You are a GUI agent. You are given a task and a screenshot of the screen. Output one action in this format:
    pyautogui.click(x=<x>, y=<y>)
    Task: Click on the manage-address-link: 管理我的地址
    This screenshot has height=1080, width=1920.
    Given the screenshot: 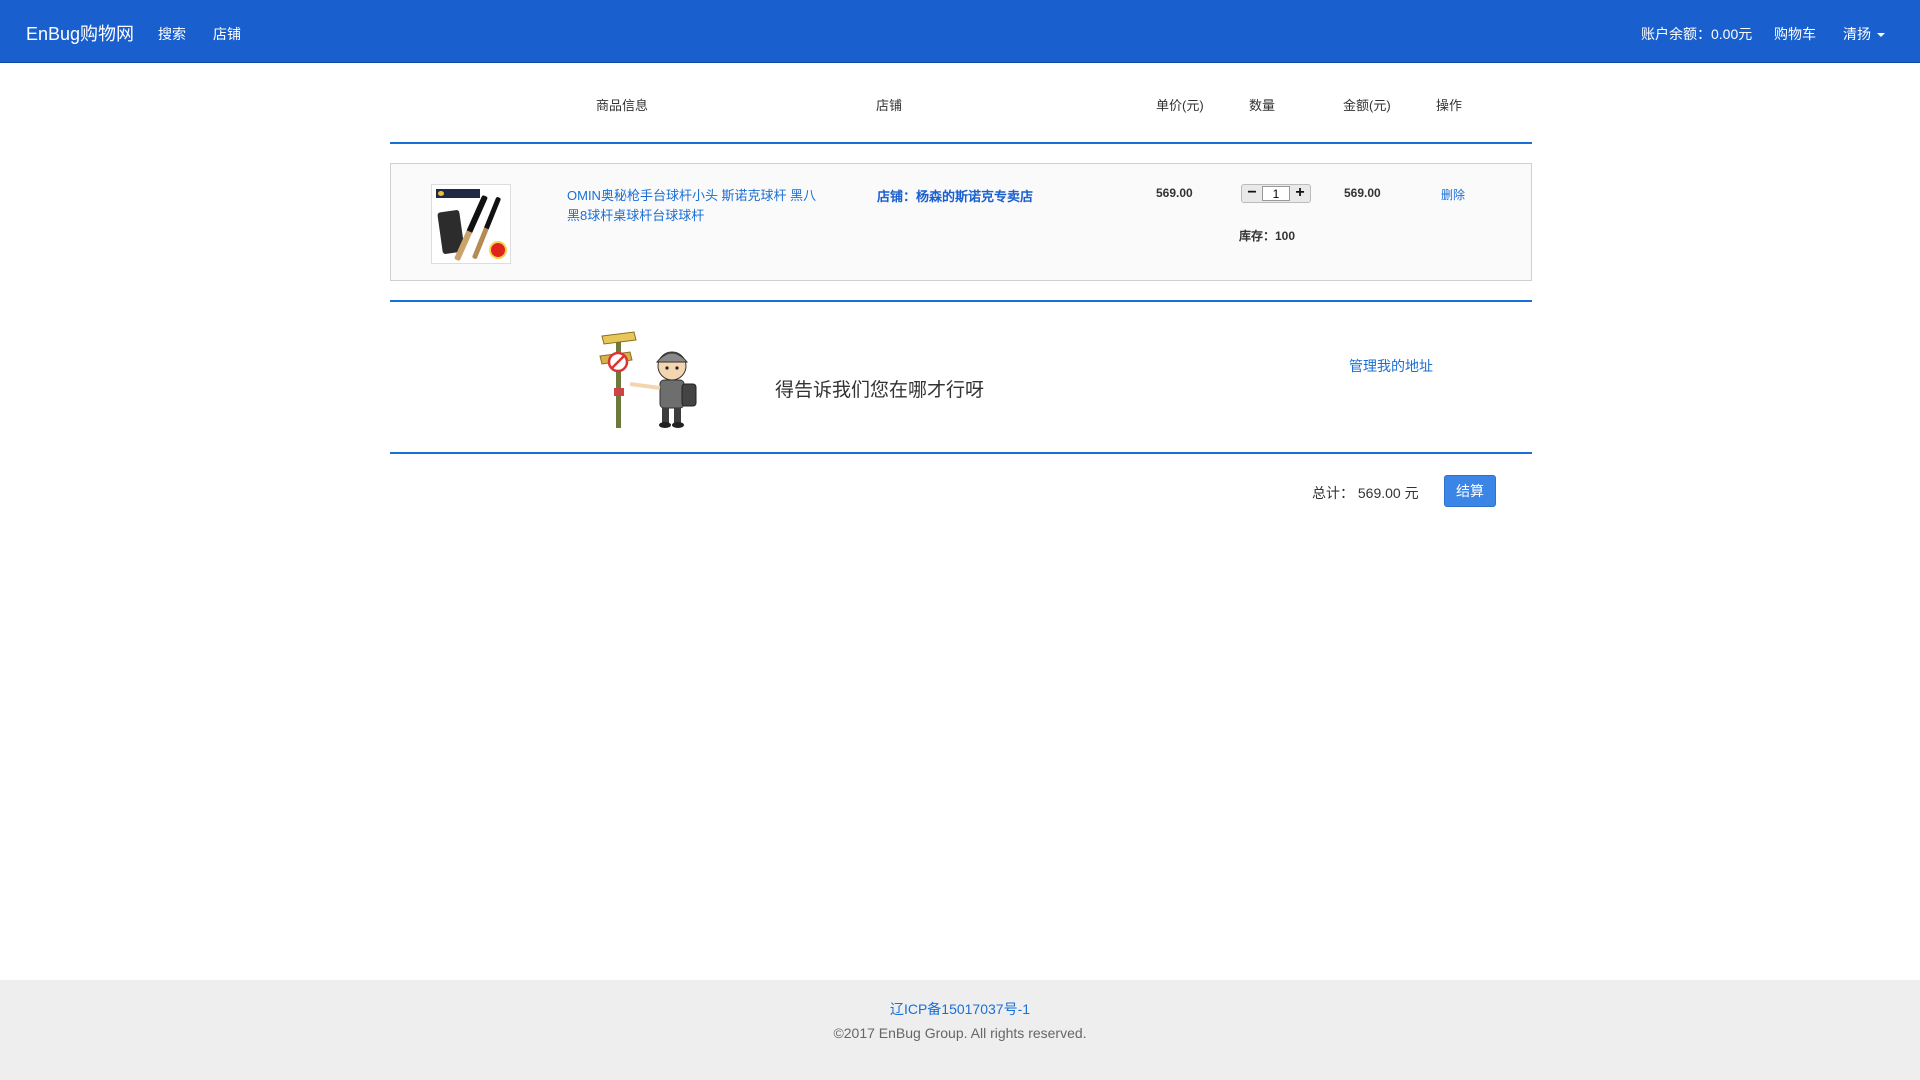 What is the action you would take?
    pyautogui.click(x=1391, y=366)
    